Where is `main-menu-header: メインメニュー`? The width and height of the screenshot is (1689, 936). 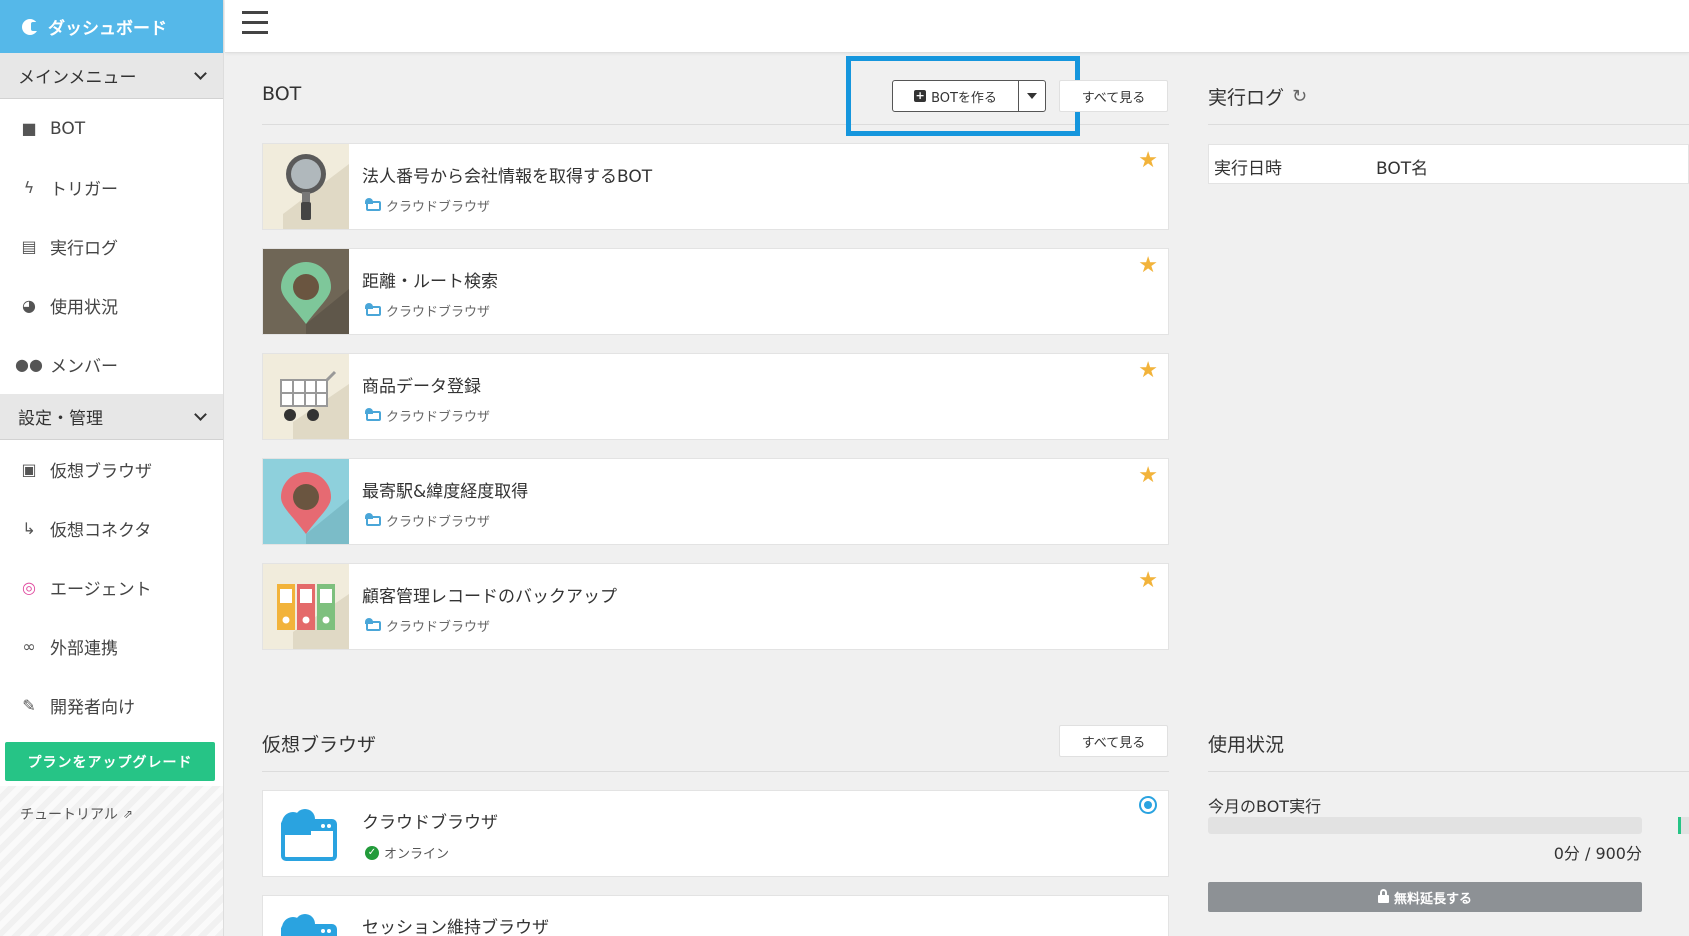 main-menu-header: メインメニュー is located at coordinates (111, 76).